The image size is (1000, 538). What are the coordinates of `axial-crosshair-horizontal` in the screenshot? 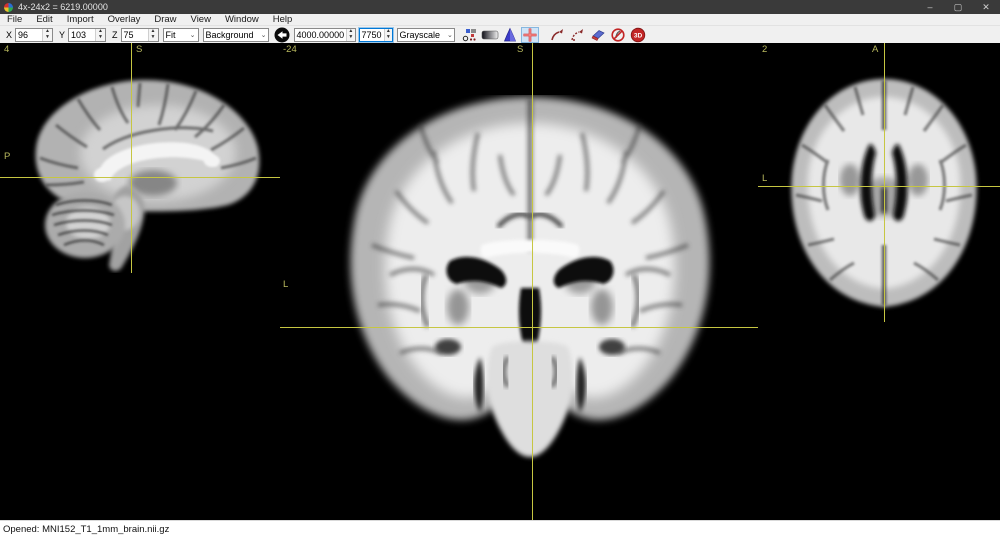 It's located at (879, 186).